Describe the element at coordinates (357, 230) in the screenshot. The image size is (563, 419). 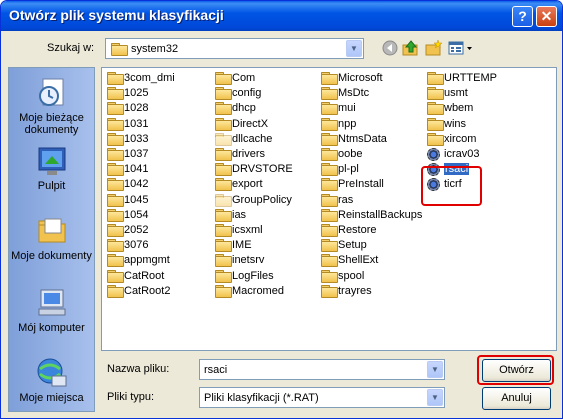
I see `item-label: Restore` at that location.